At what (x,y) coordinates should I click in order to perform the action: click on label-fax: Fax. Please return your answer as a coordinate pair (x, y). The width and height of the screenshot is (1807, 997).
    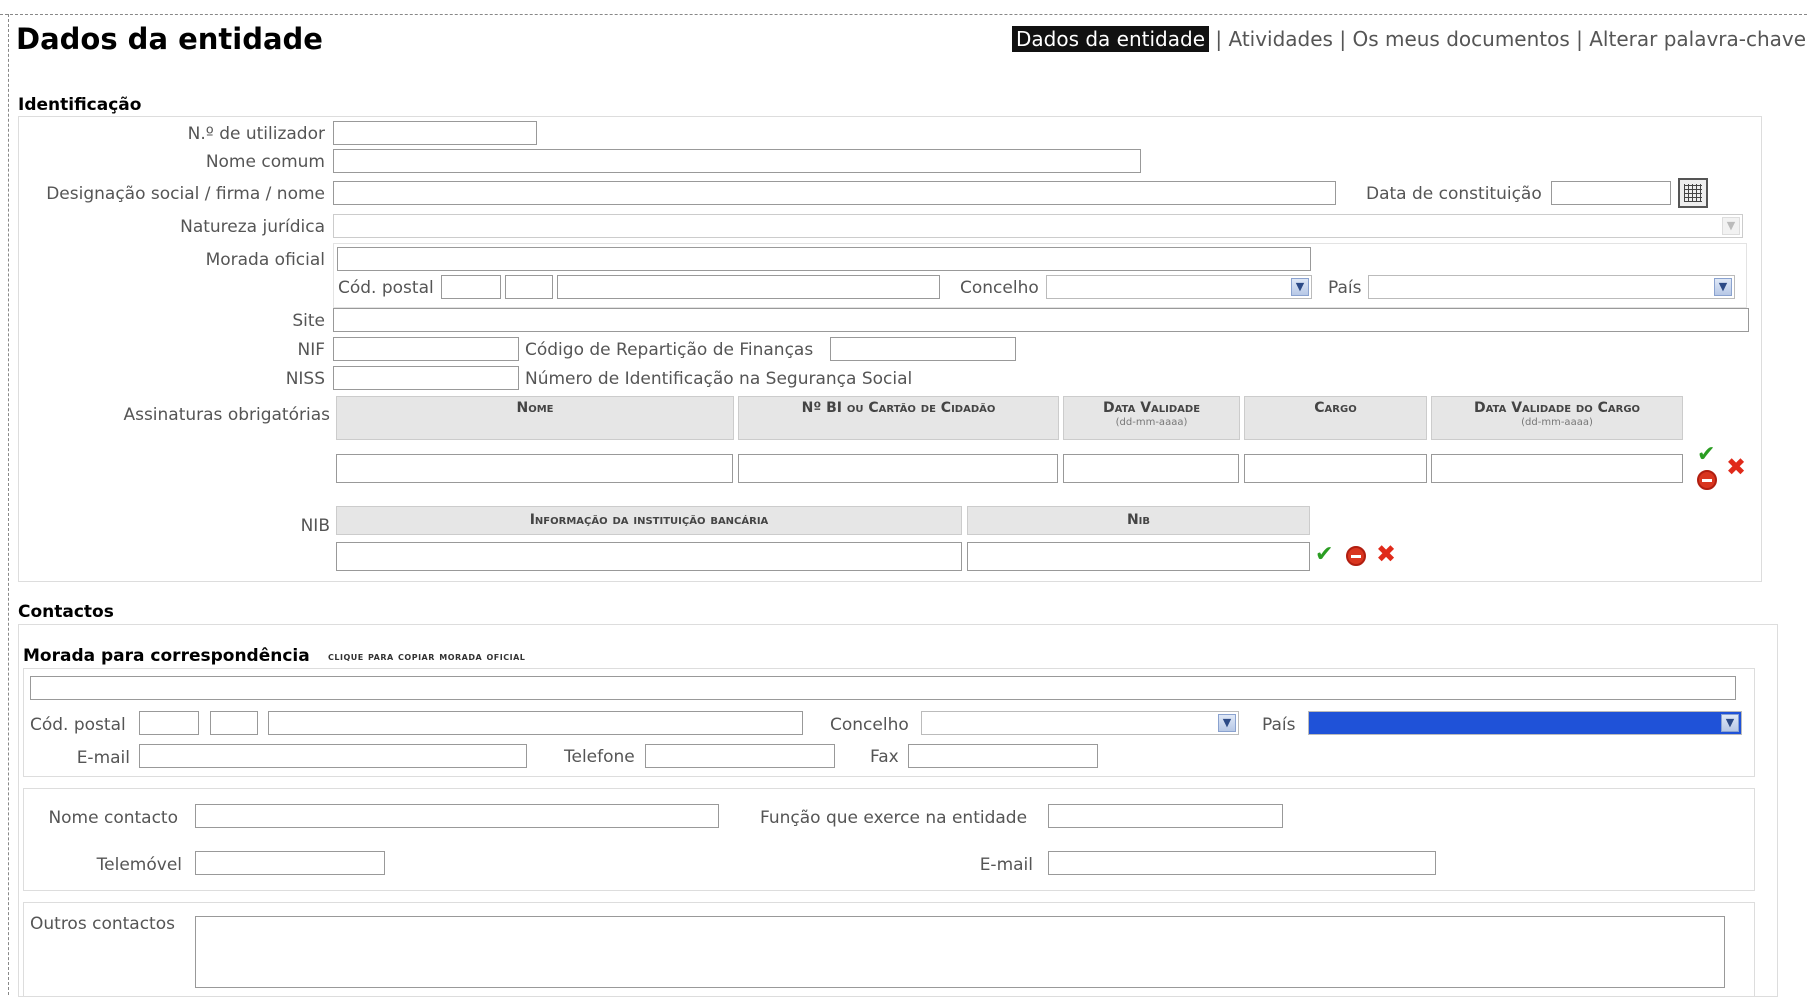
    Looking at the image, I should click on (884, 757).